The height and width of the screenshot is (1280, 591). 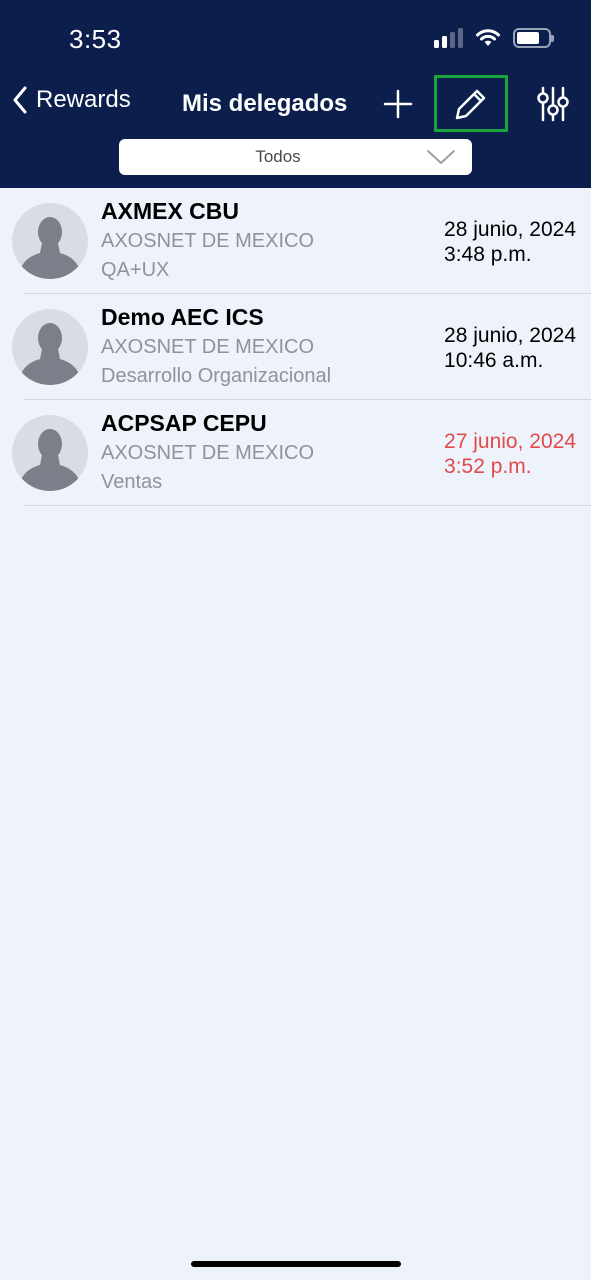 What do you see at coordinates (307, 505) in the screenshot?
I see `row-divider` at bounding box center [307, 505].